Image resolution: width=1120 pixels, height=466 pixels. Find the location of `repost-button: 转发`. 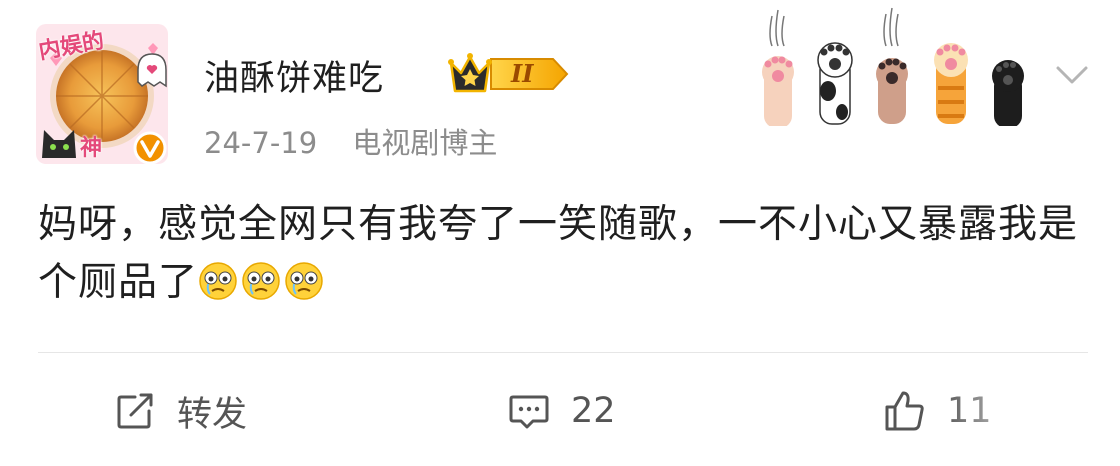

repost-button: 转发 is located at coordinates (180, 411).